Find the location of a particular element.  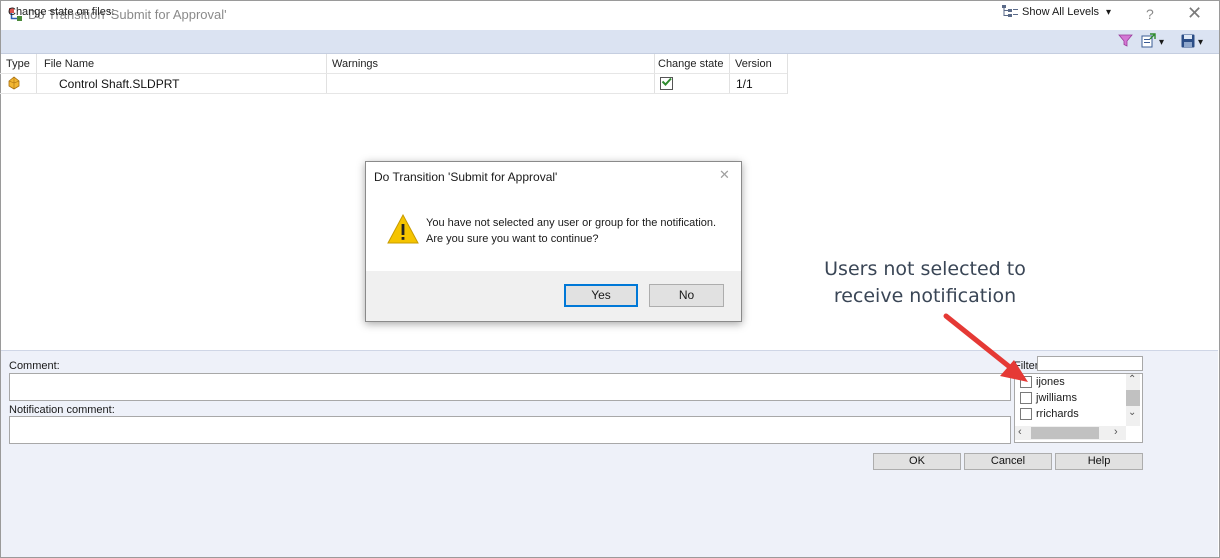

ok-button: OK is located at coordinates (917, 461).